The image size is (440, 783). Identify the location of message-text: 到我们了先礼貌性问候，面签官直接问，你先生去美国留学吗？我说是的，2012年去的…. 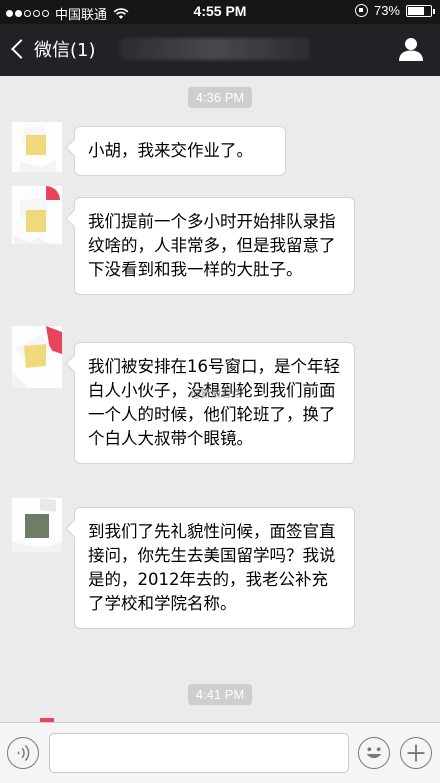
(212, 567).